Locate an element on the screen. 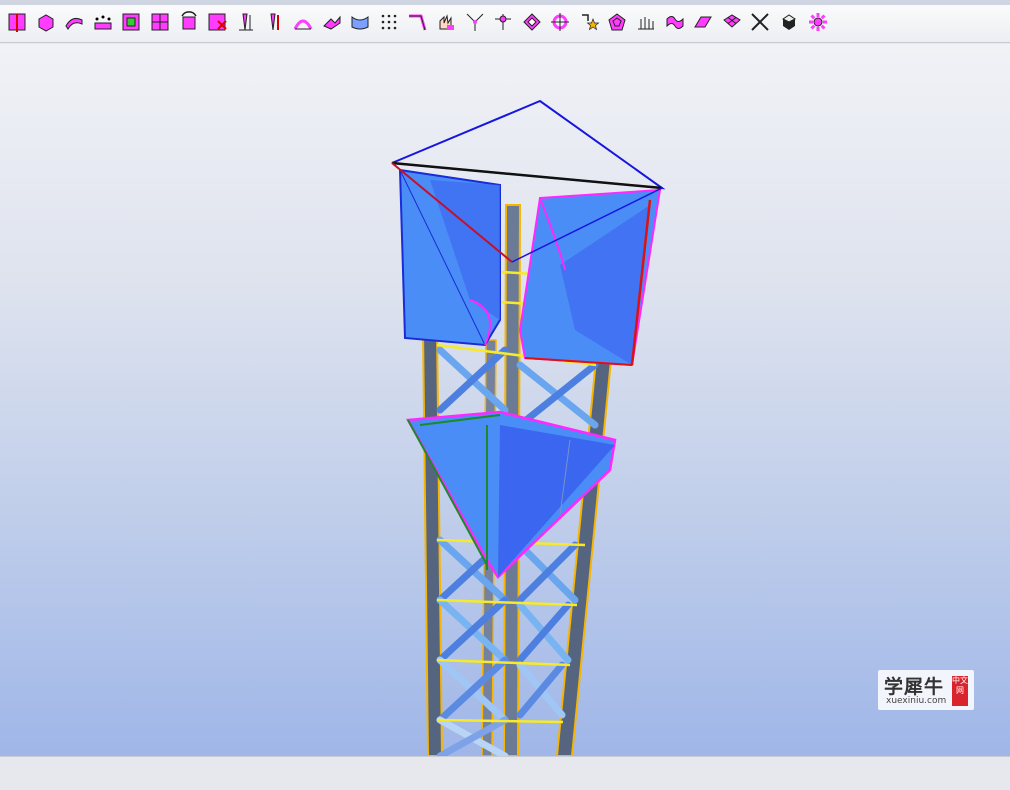 The width and height of the screenshot is (1010, 790). column-rebar-icon is located at coordinates (274, 24).